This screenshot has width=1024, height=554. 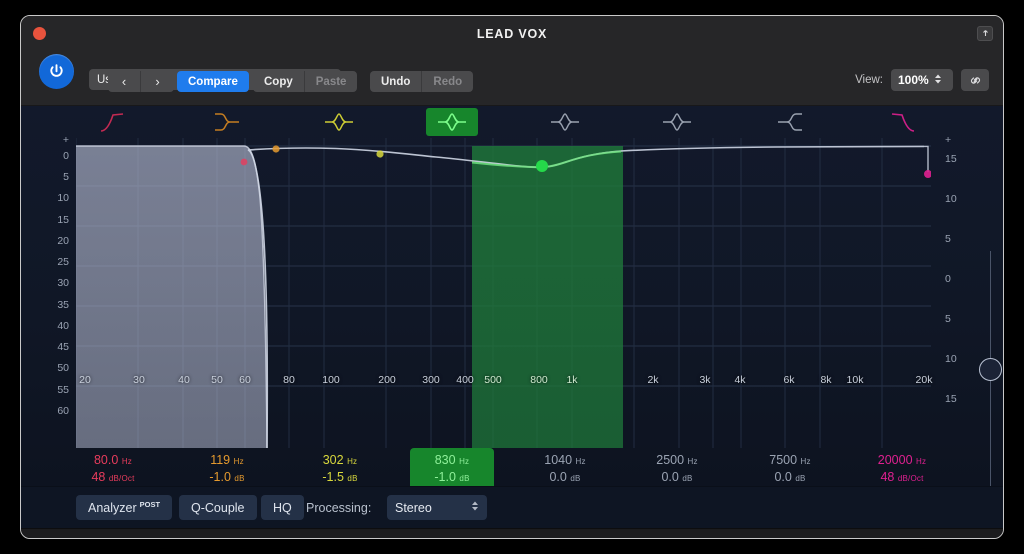 What do you see at coordinates (282, 507) in the screenshot?
I see `hq-button: HQ` at bounding box center [282, 507].